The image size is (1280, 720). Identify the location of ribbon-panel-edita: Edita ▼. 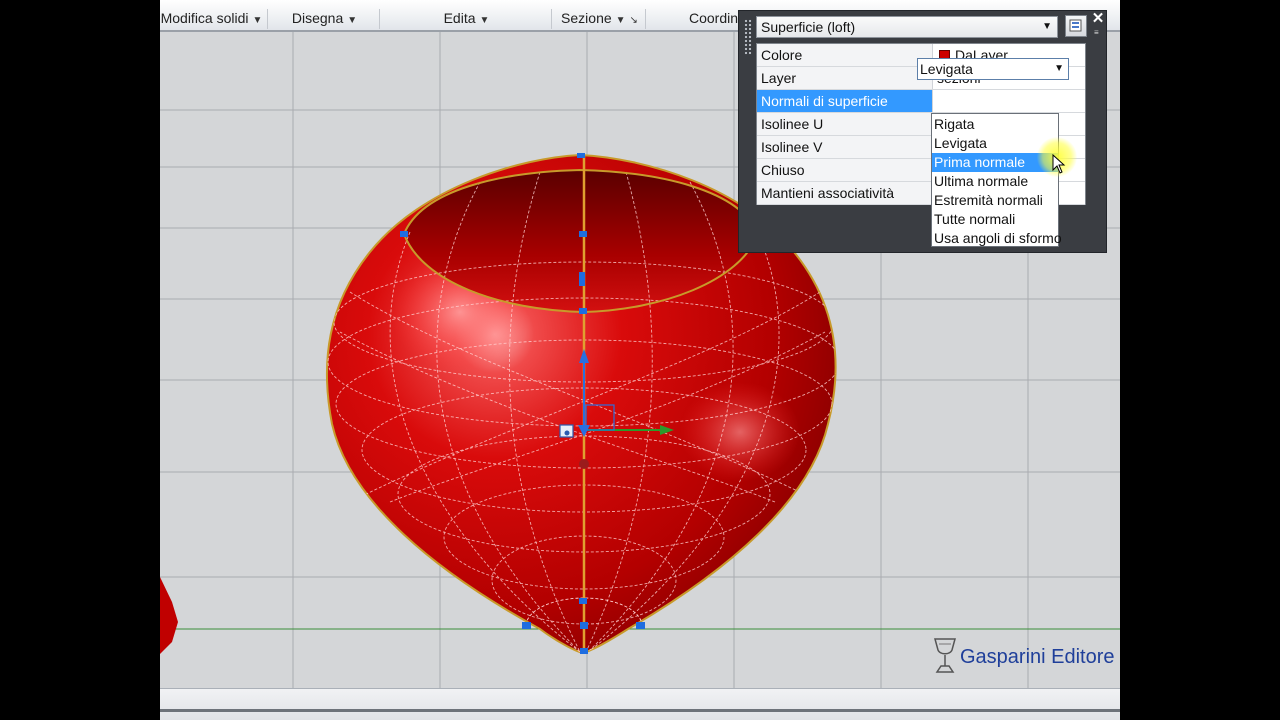
(467, 19).